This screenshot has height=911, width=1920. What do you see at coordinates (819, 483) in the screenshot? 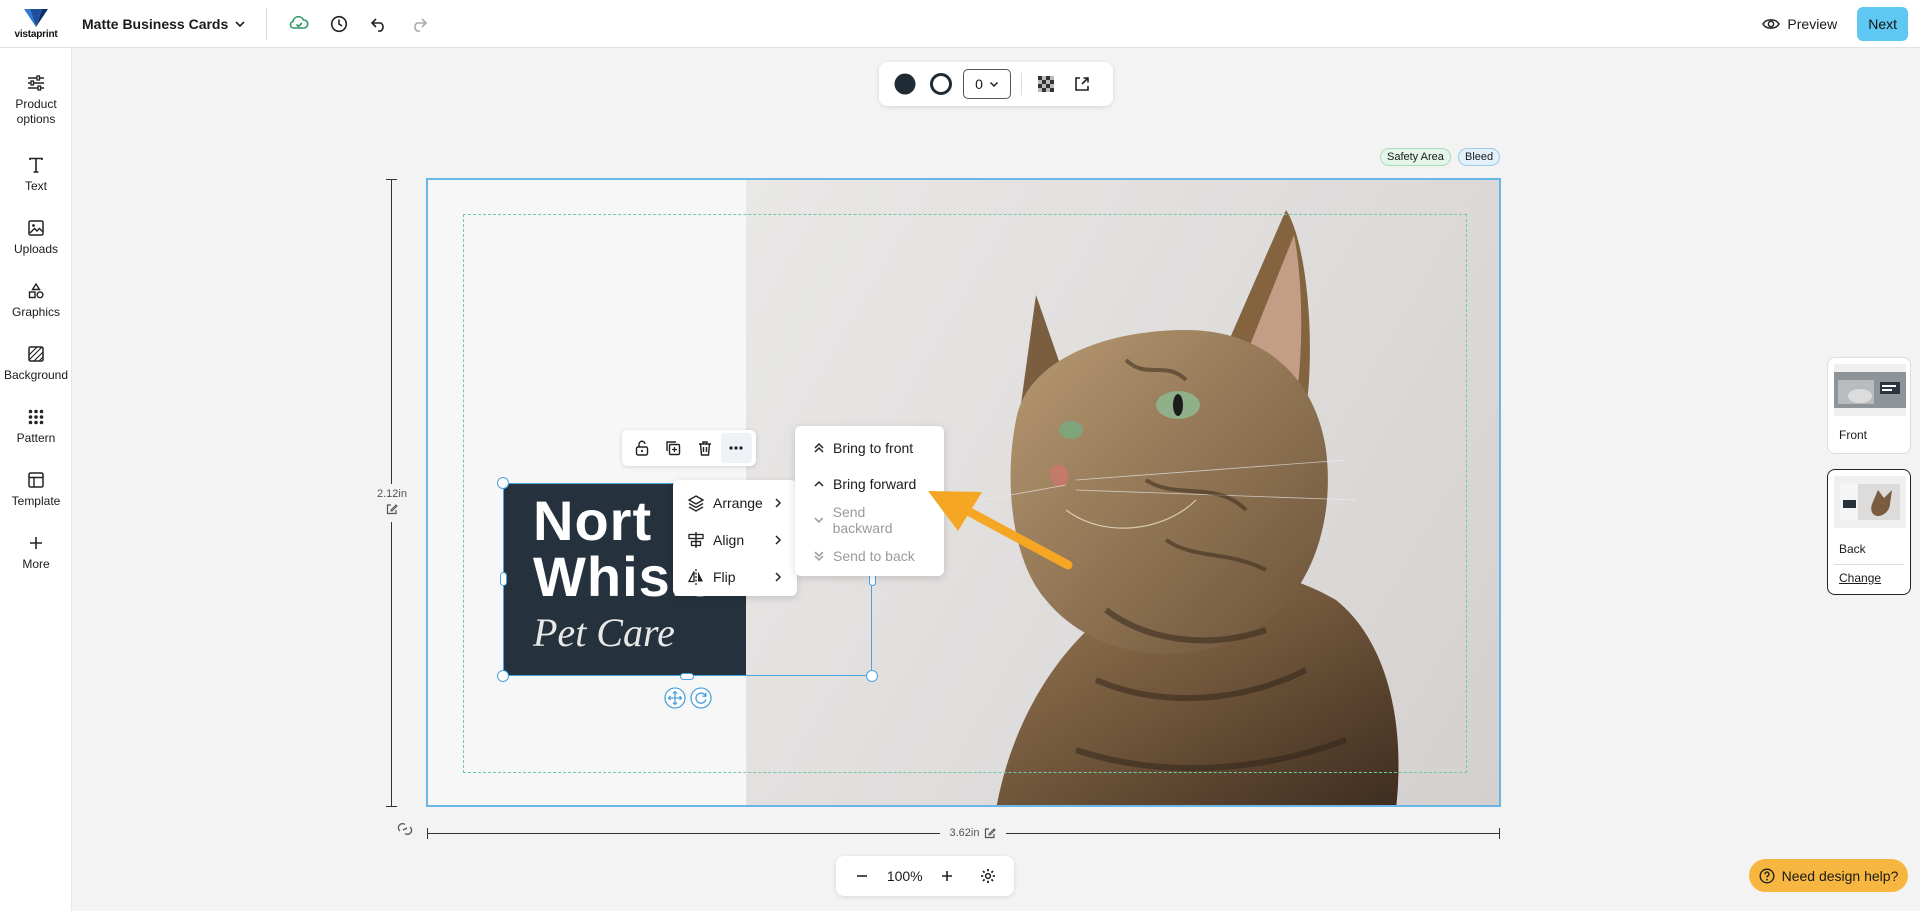
I see `chevron-up-icon` at bounding box center [819, 483].